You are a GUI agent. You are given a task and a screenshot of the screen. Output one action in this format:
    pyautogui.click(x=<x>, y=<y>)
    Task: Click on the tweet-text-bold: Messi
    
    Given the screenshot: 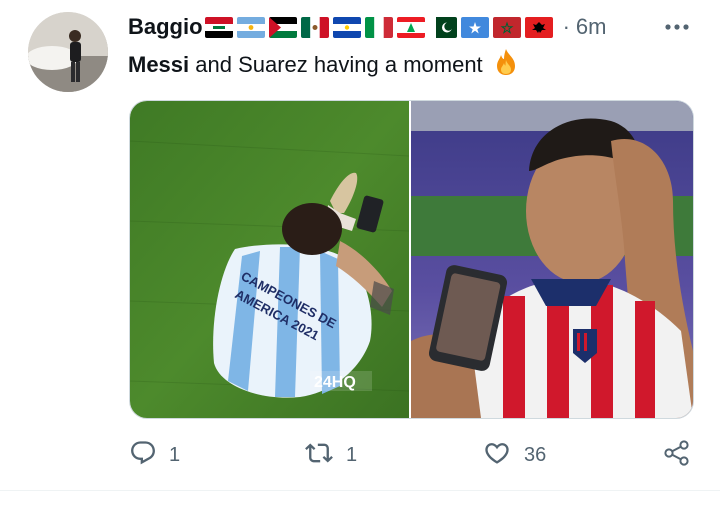 What is the action you would take?
    pyautogui.click(x=159, y=64)
    